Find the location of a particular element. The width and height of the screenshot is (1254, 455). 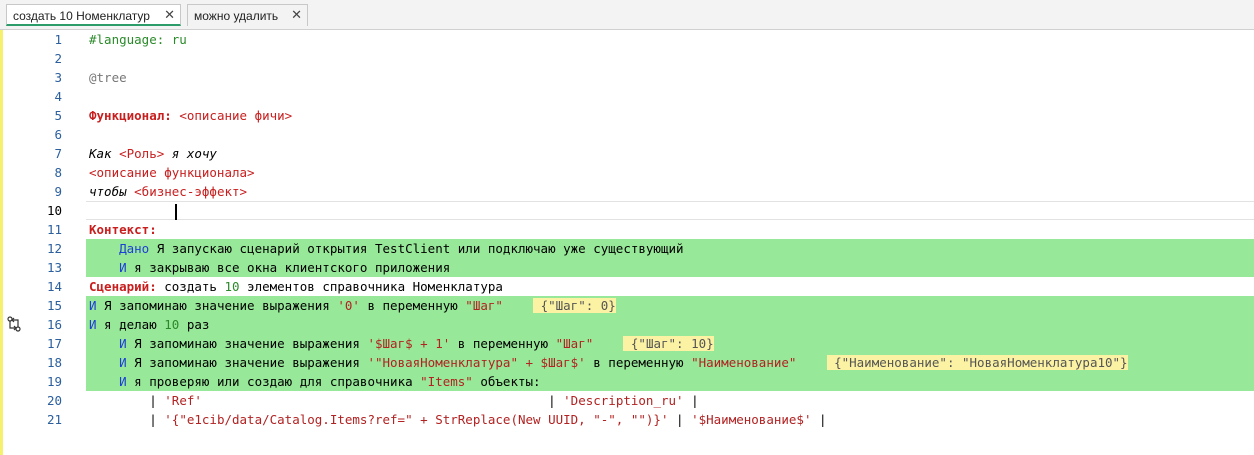

code-text: <описание функционала> is located at coordinates (172, 172).